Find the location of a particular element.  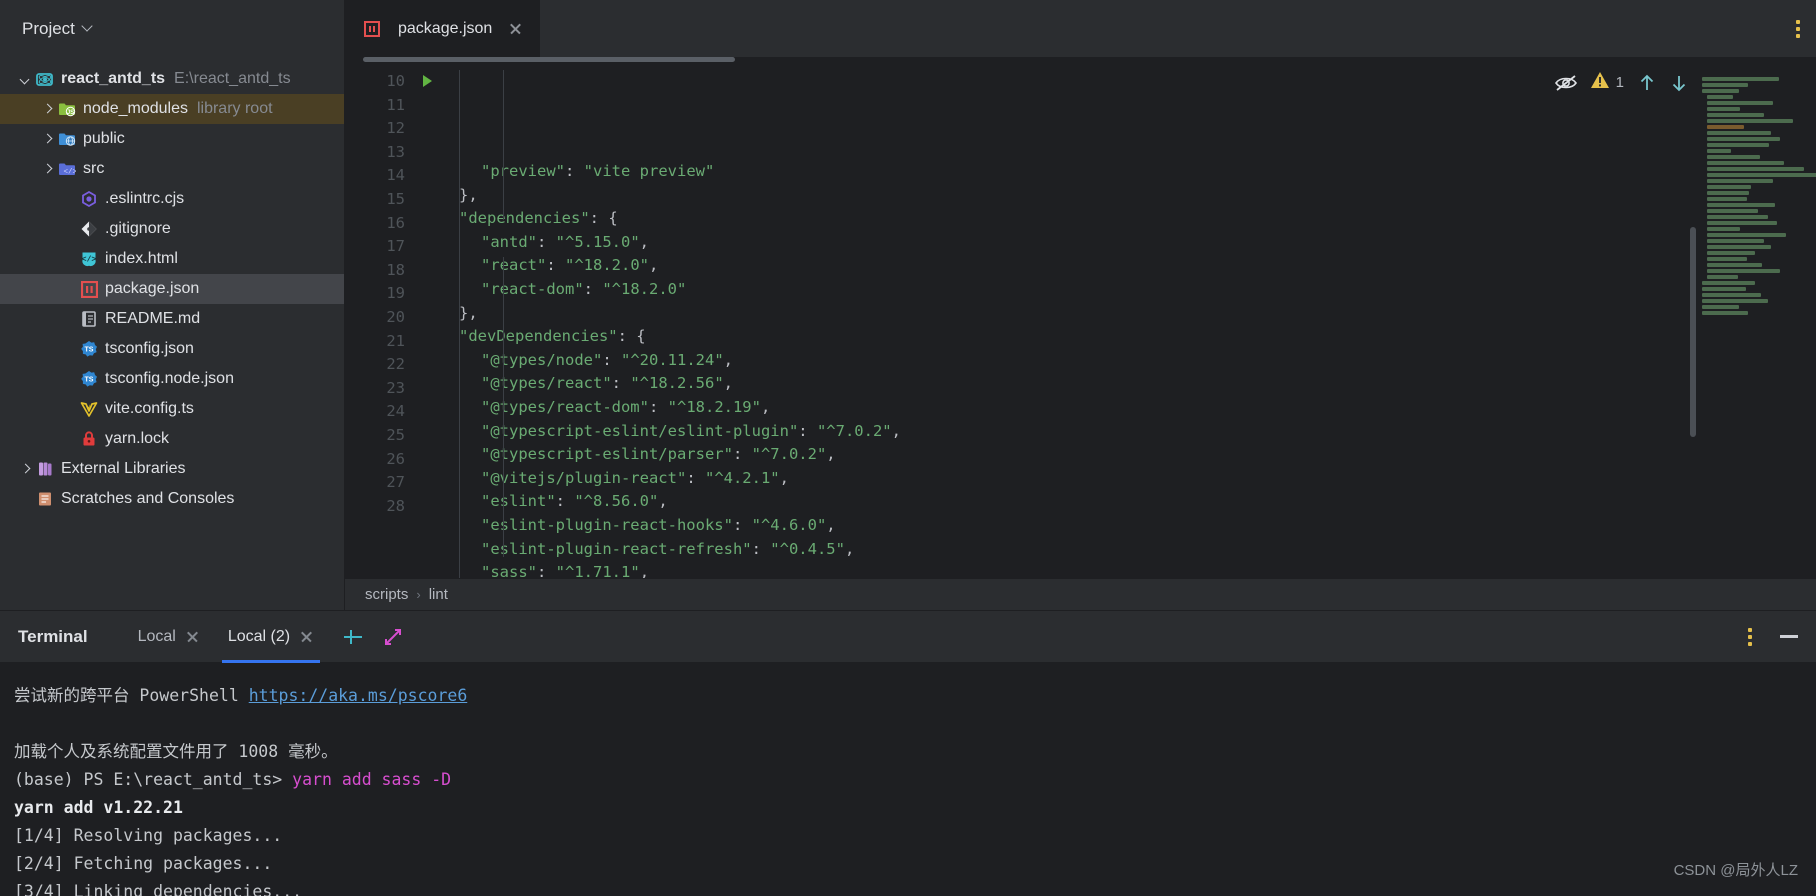

line-number: 24 is located at coordinates (380, 412).